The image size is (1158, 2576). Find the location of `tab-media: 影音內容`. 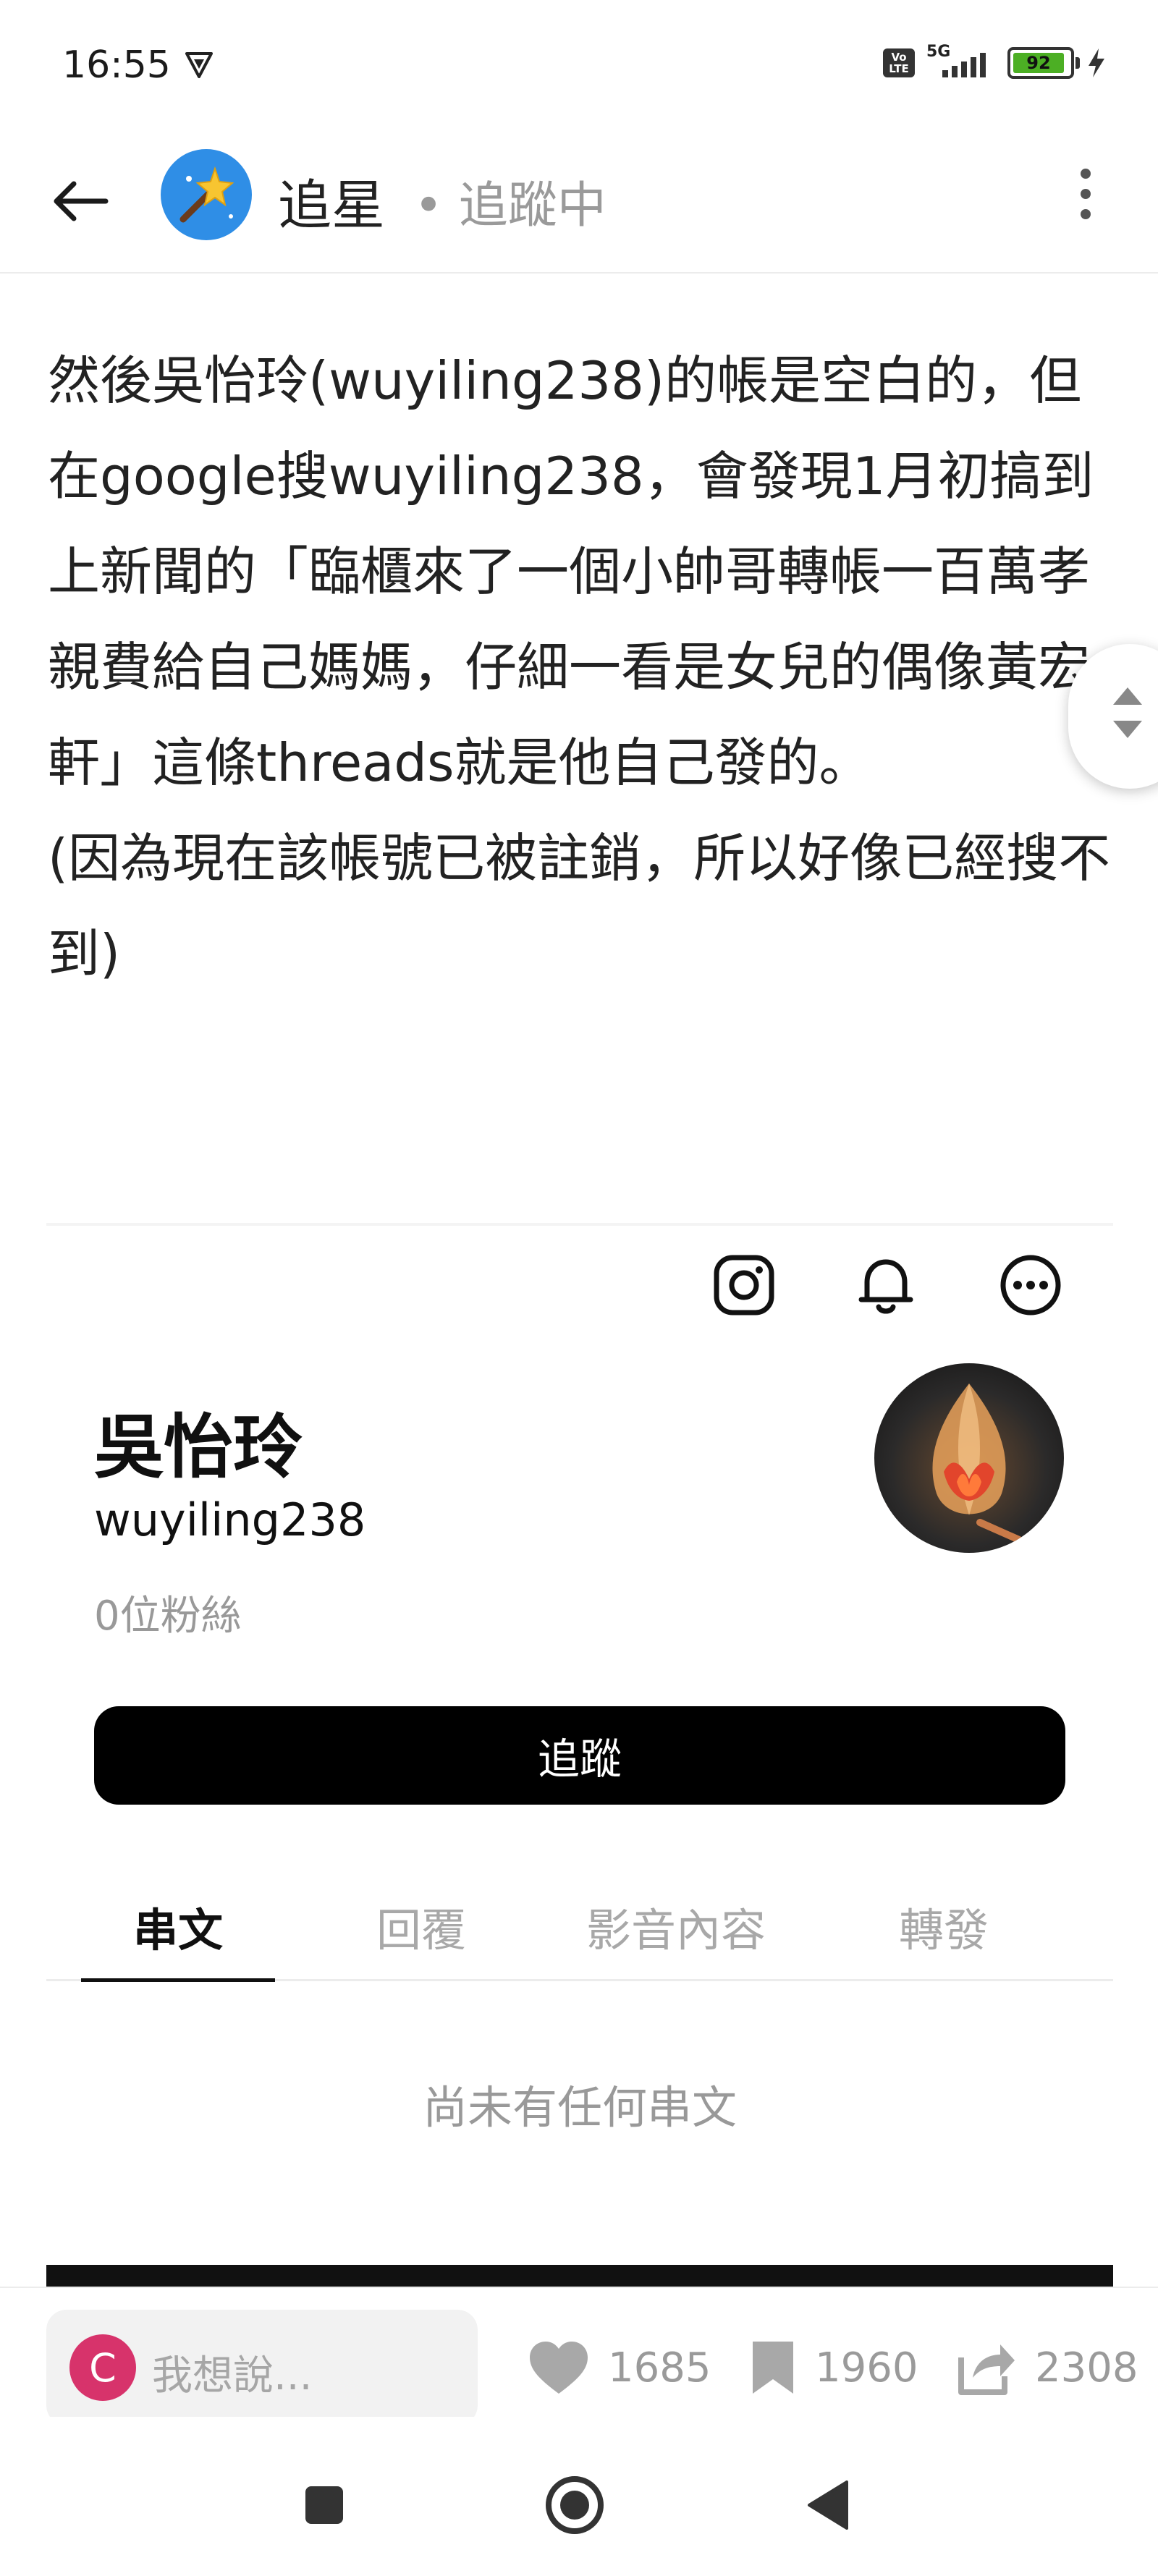

tab-media: 影音內容 is located at coordinates (676, 1926).